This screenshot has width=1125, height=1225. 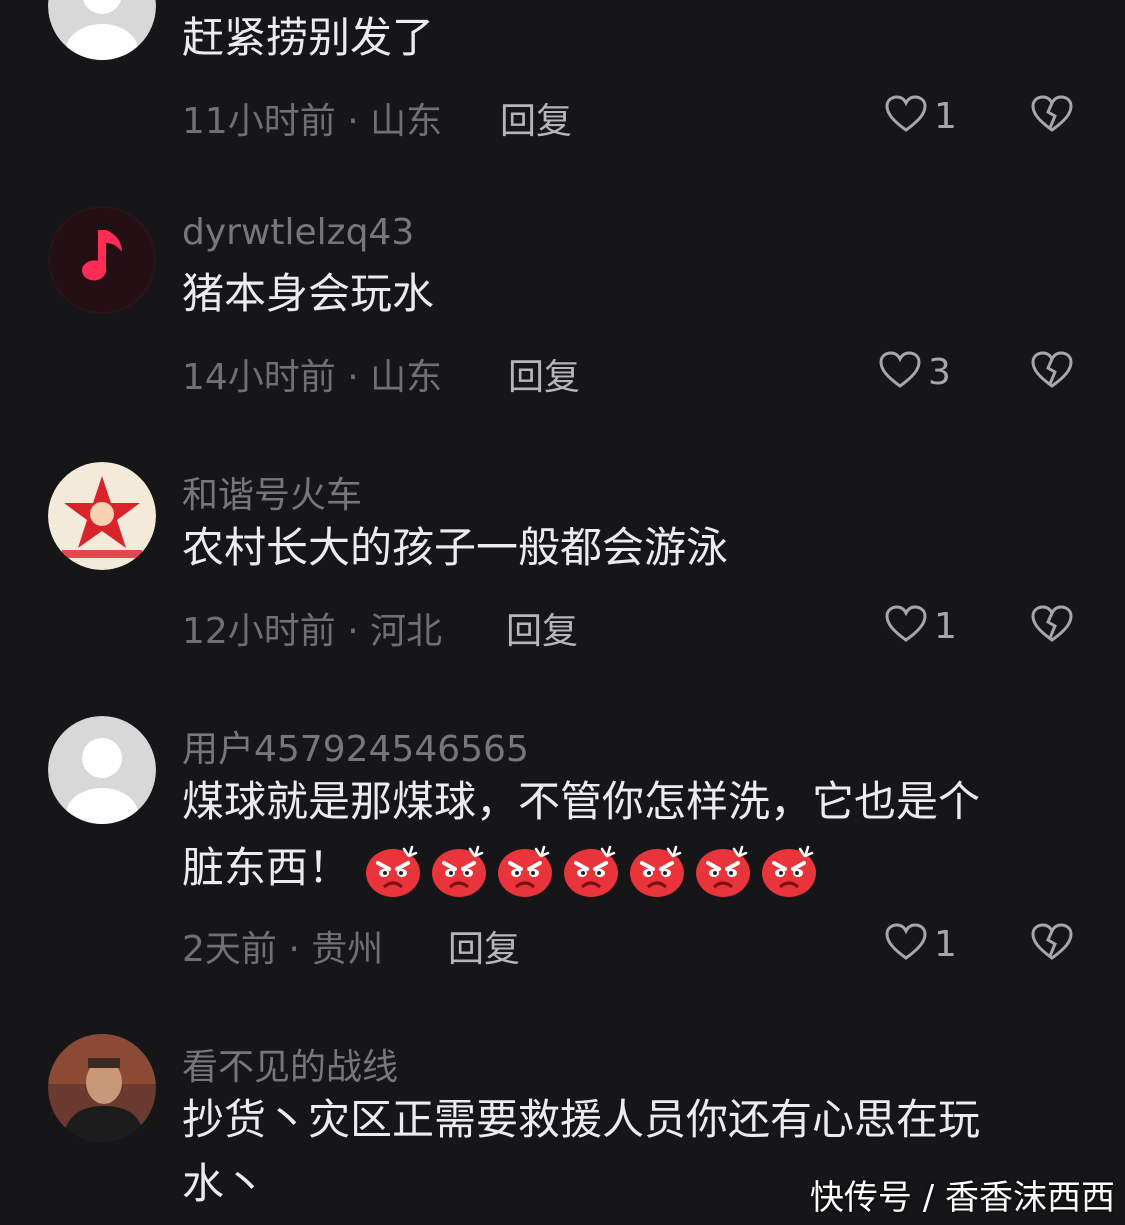 What do you see at coordinates (962, 1198) in the screenshot?
I see `watermark: 快传号 / 香香沫西西` at bounding box center [962, 1198].